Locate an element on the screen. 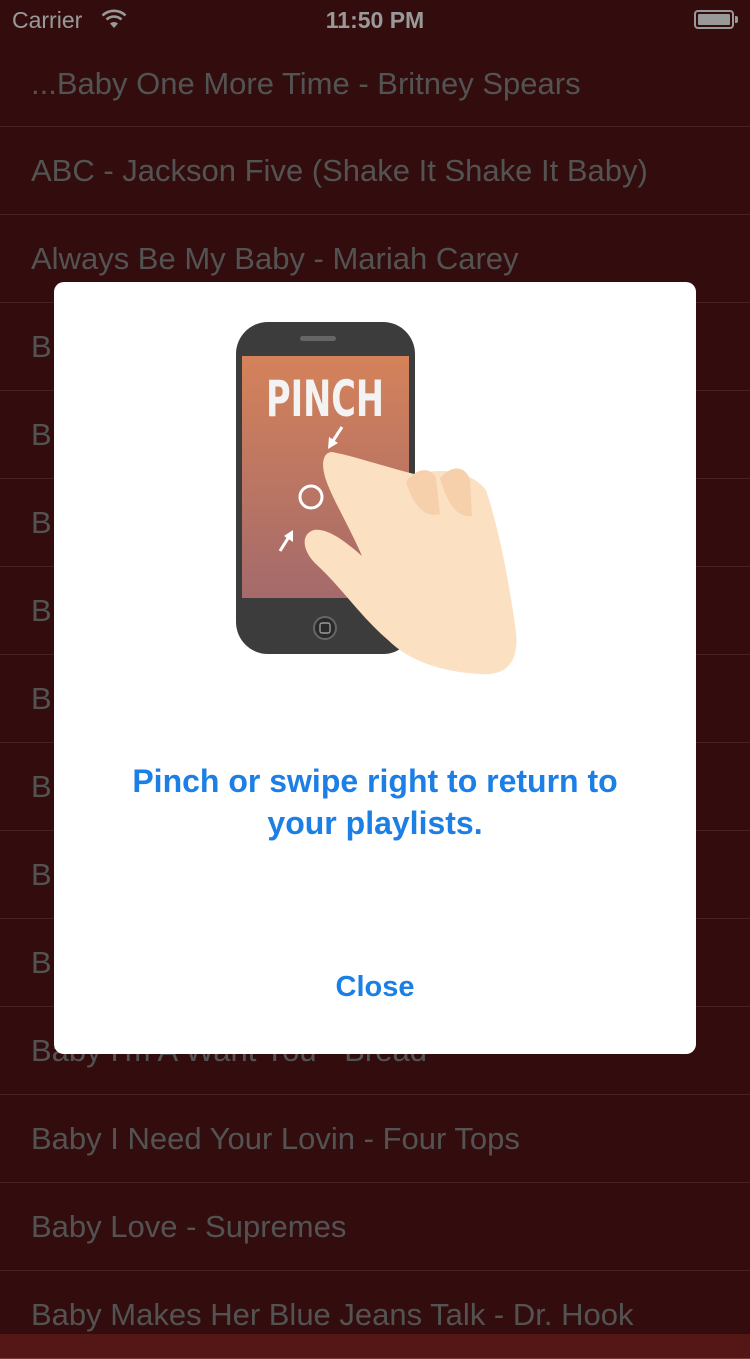 This screenshot has height=1359, width=750. pinch-label: PINCH is located at coordinates (325, 399).